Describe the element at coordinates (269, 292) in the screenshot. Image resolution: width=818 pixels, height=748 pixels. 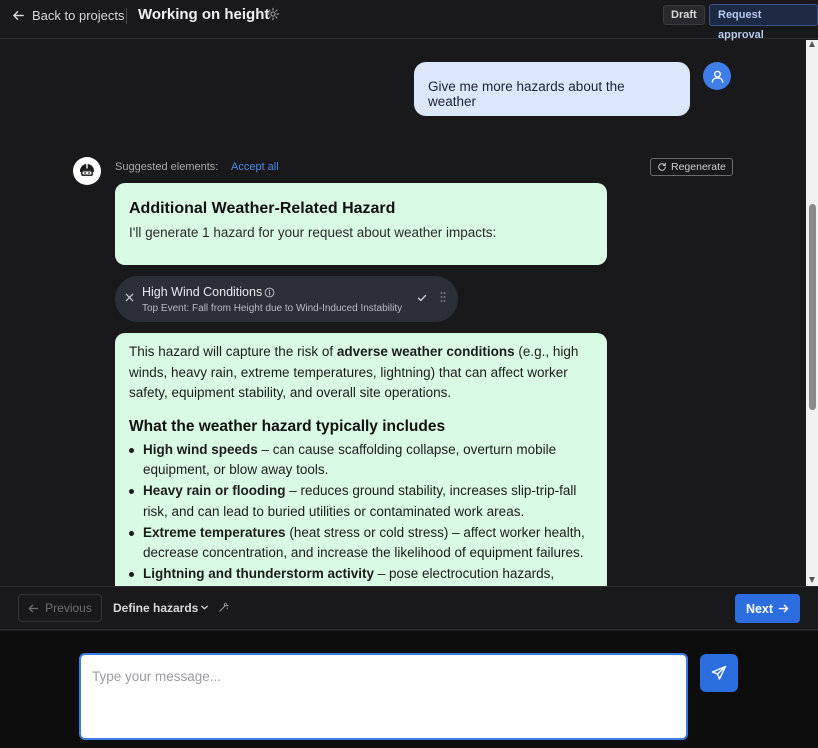
I see `info-icon` at that location.